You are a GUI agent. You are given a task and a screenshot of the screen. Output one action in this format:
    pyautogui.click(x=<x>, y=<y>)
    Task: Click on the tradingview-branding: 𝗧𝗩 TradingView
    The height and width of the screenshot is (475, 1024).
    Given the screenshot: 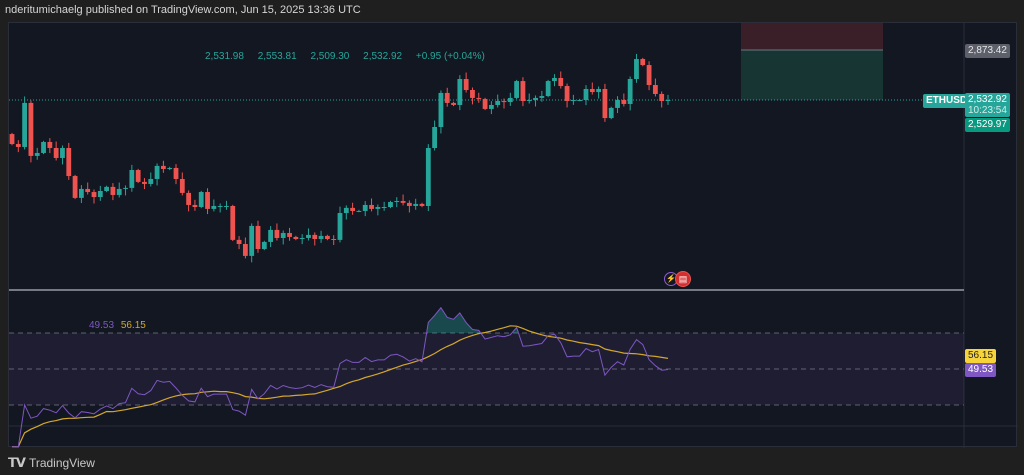 What is the action you would take?
    pyautogui.click(x=51, y=463)
    